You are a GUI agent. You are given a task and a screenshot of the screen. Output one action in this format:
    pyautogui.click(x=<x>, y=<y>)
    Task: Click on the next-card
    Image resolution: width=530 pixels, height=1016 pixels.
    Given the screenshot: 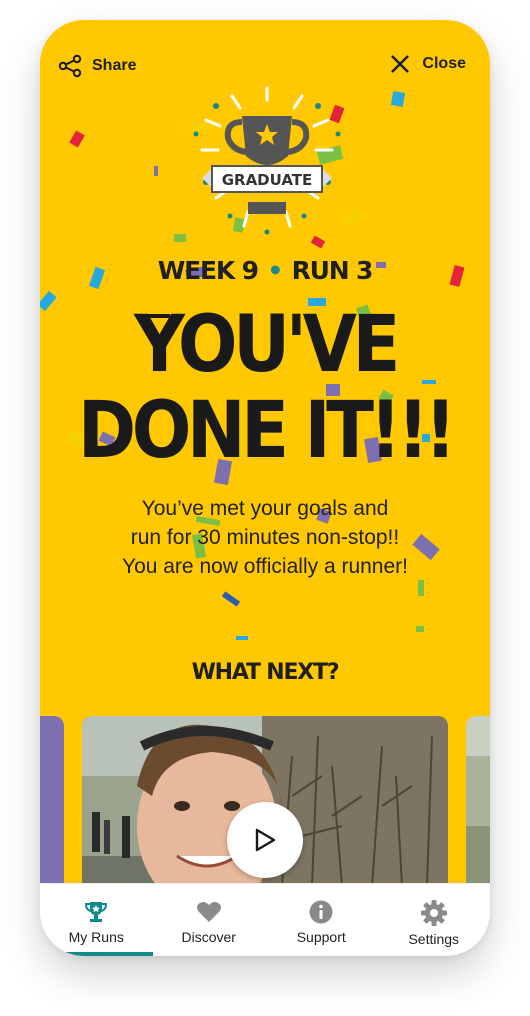 What is the action you would take?
    pyautogui.click(x=478, y=801)
    